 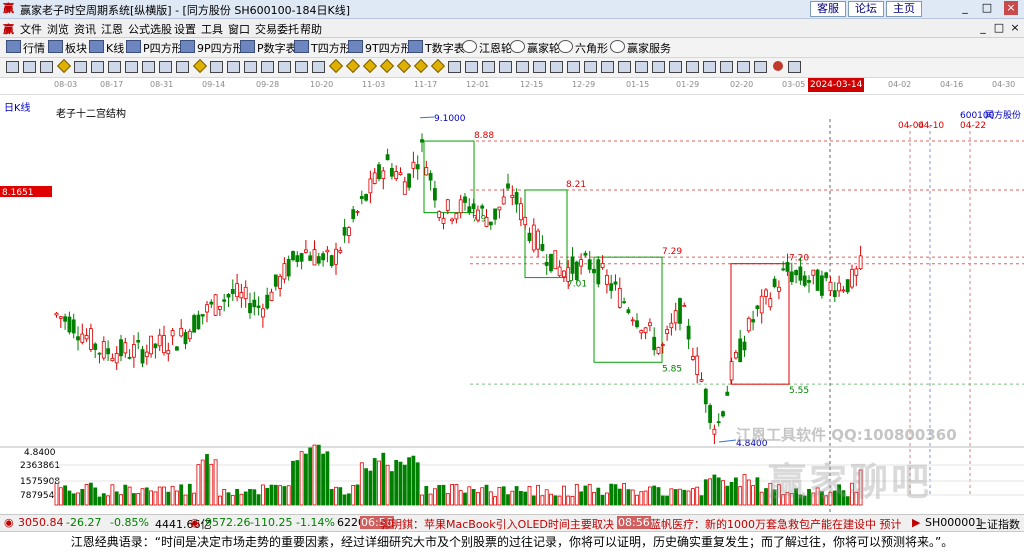 I want to click on draw-tool-31-icon, so click(x=522, y=67).